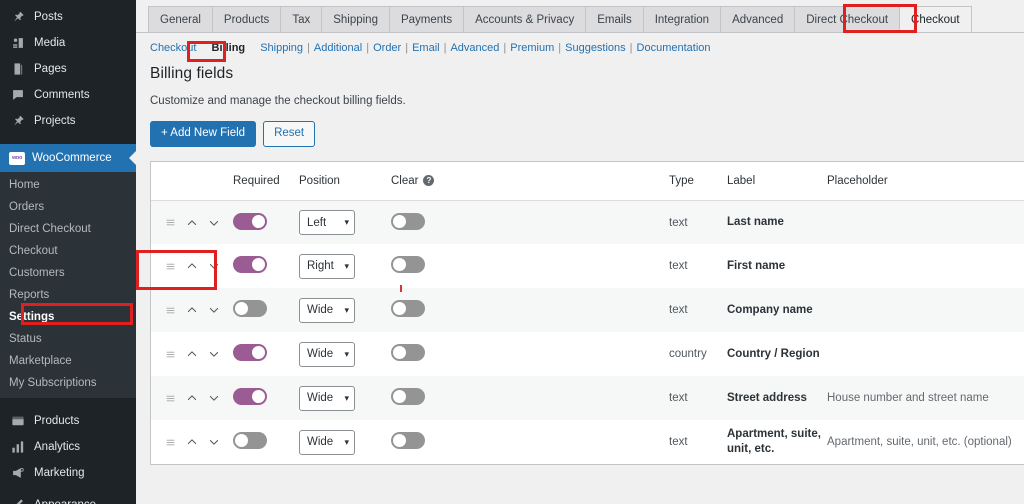 Image resolution: width=1024 pixels, height=504 pixels. What do you see at coordinates (327, 223) in the screenshot?
I see `position-select: Left ▾` at bounding box center [327, 223].